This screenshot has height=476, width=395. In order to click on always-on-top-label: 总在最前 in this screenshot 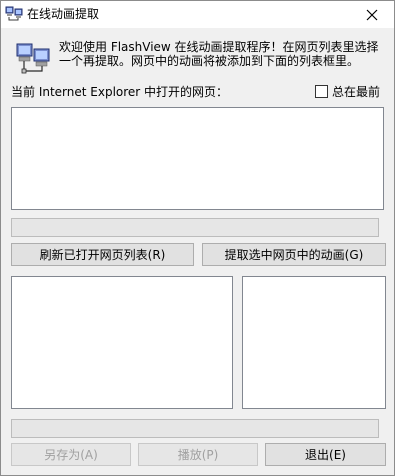, I will do `click(356, 92)`.